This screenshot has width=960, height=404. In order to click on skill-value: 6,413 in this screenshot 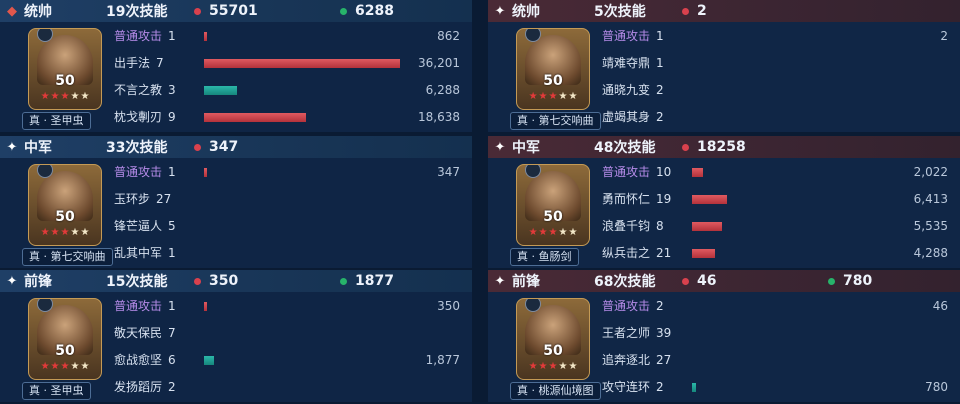, I will do `click(930, 199)`.